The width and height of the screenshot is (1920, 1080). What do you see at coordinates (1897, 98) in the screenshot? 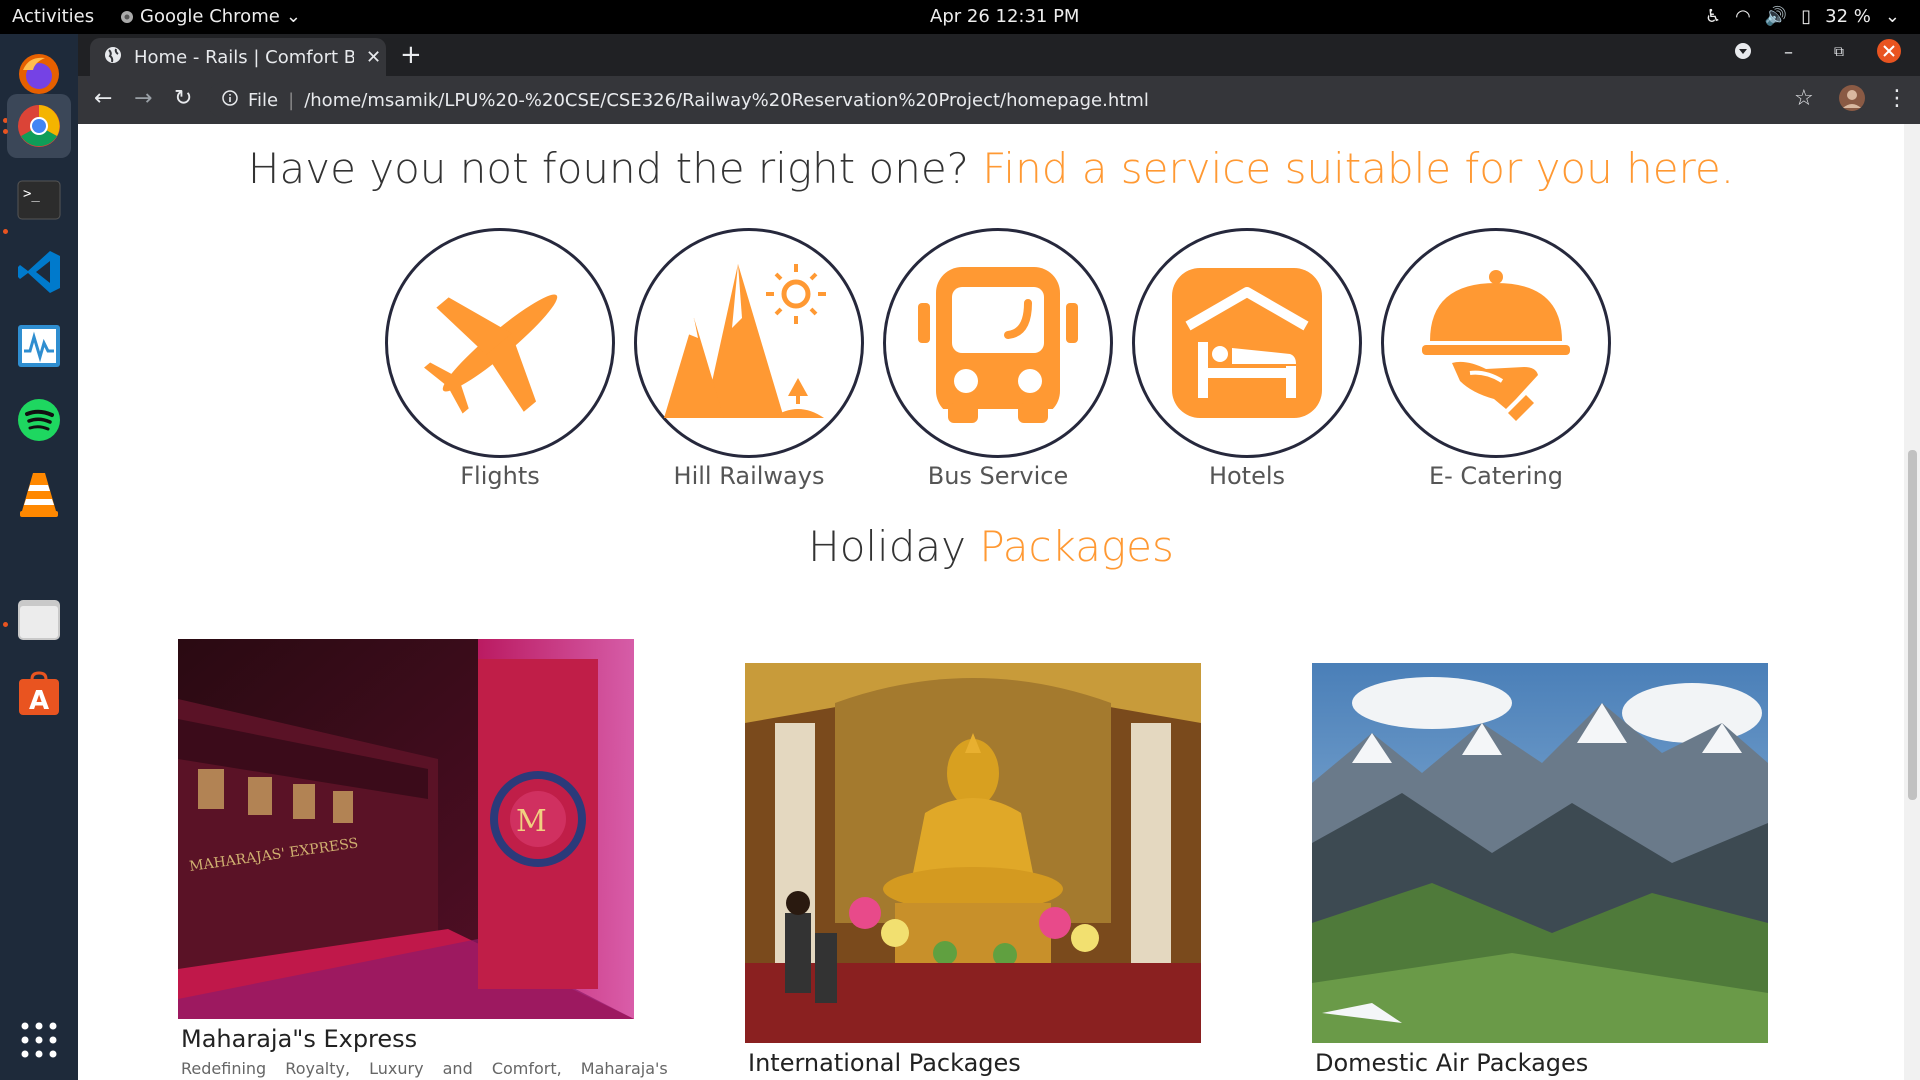
I see `kebab-menu-icon: ⋮` at bounding box center [1897, 98].